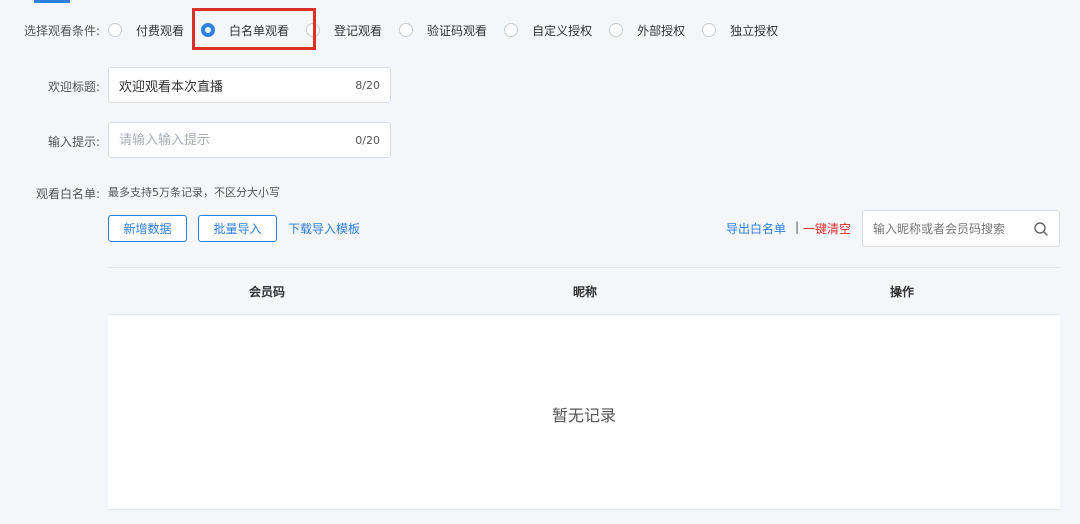 Image resolution: width=1080 pixels, height=524 pixels. Describe the element at coordinates (61, 31) in the screenshot. I see `watch-condition-label: 选择观看条件:` at that location.